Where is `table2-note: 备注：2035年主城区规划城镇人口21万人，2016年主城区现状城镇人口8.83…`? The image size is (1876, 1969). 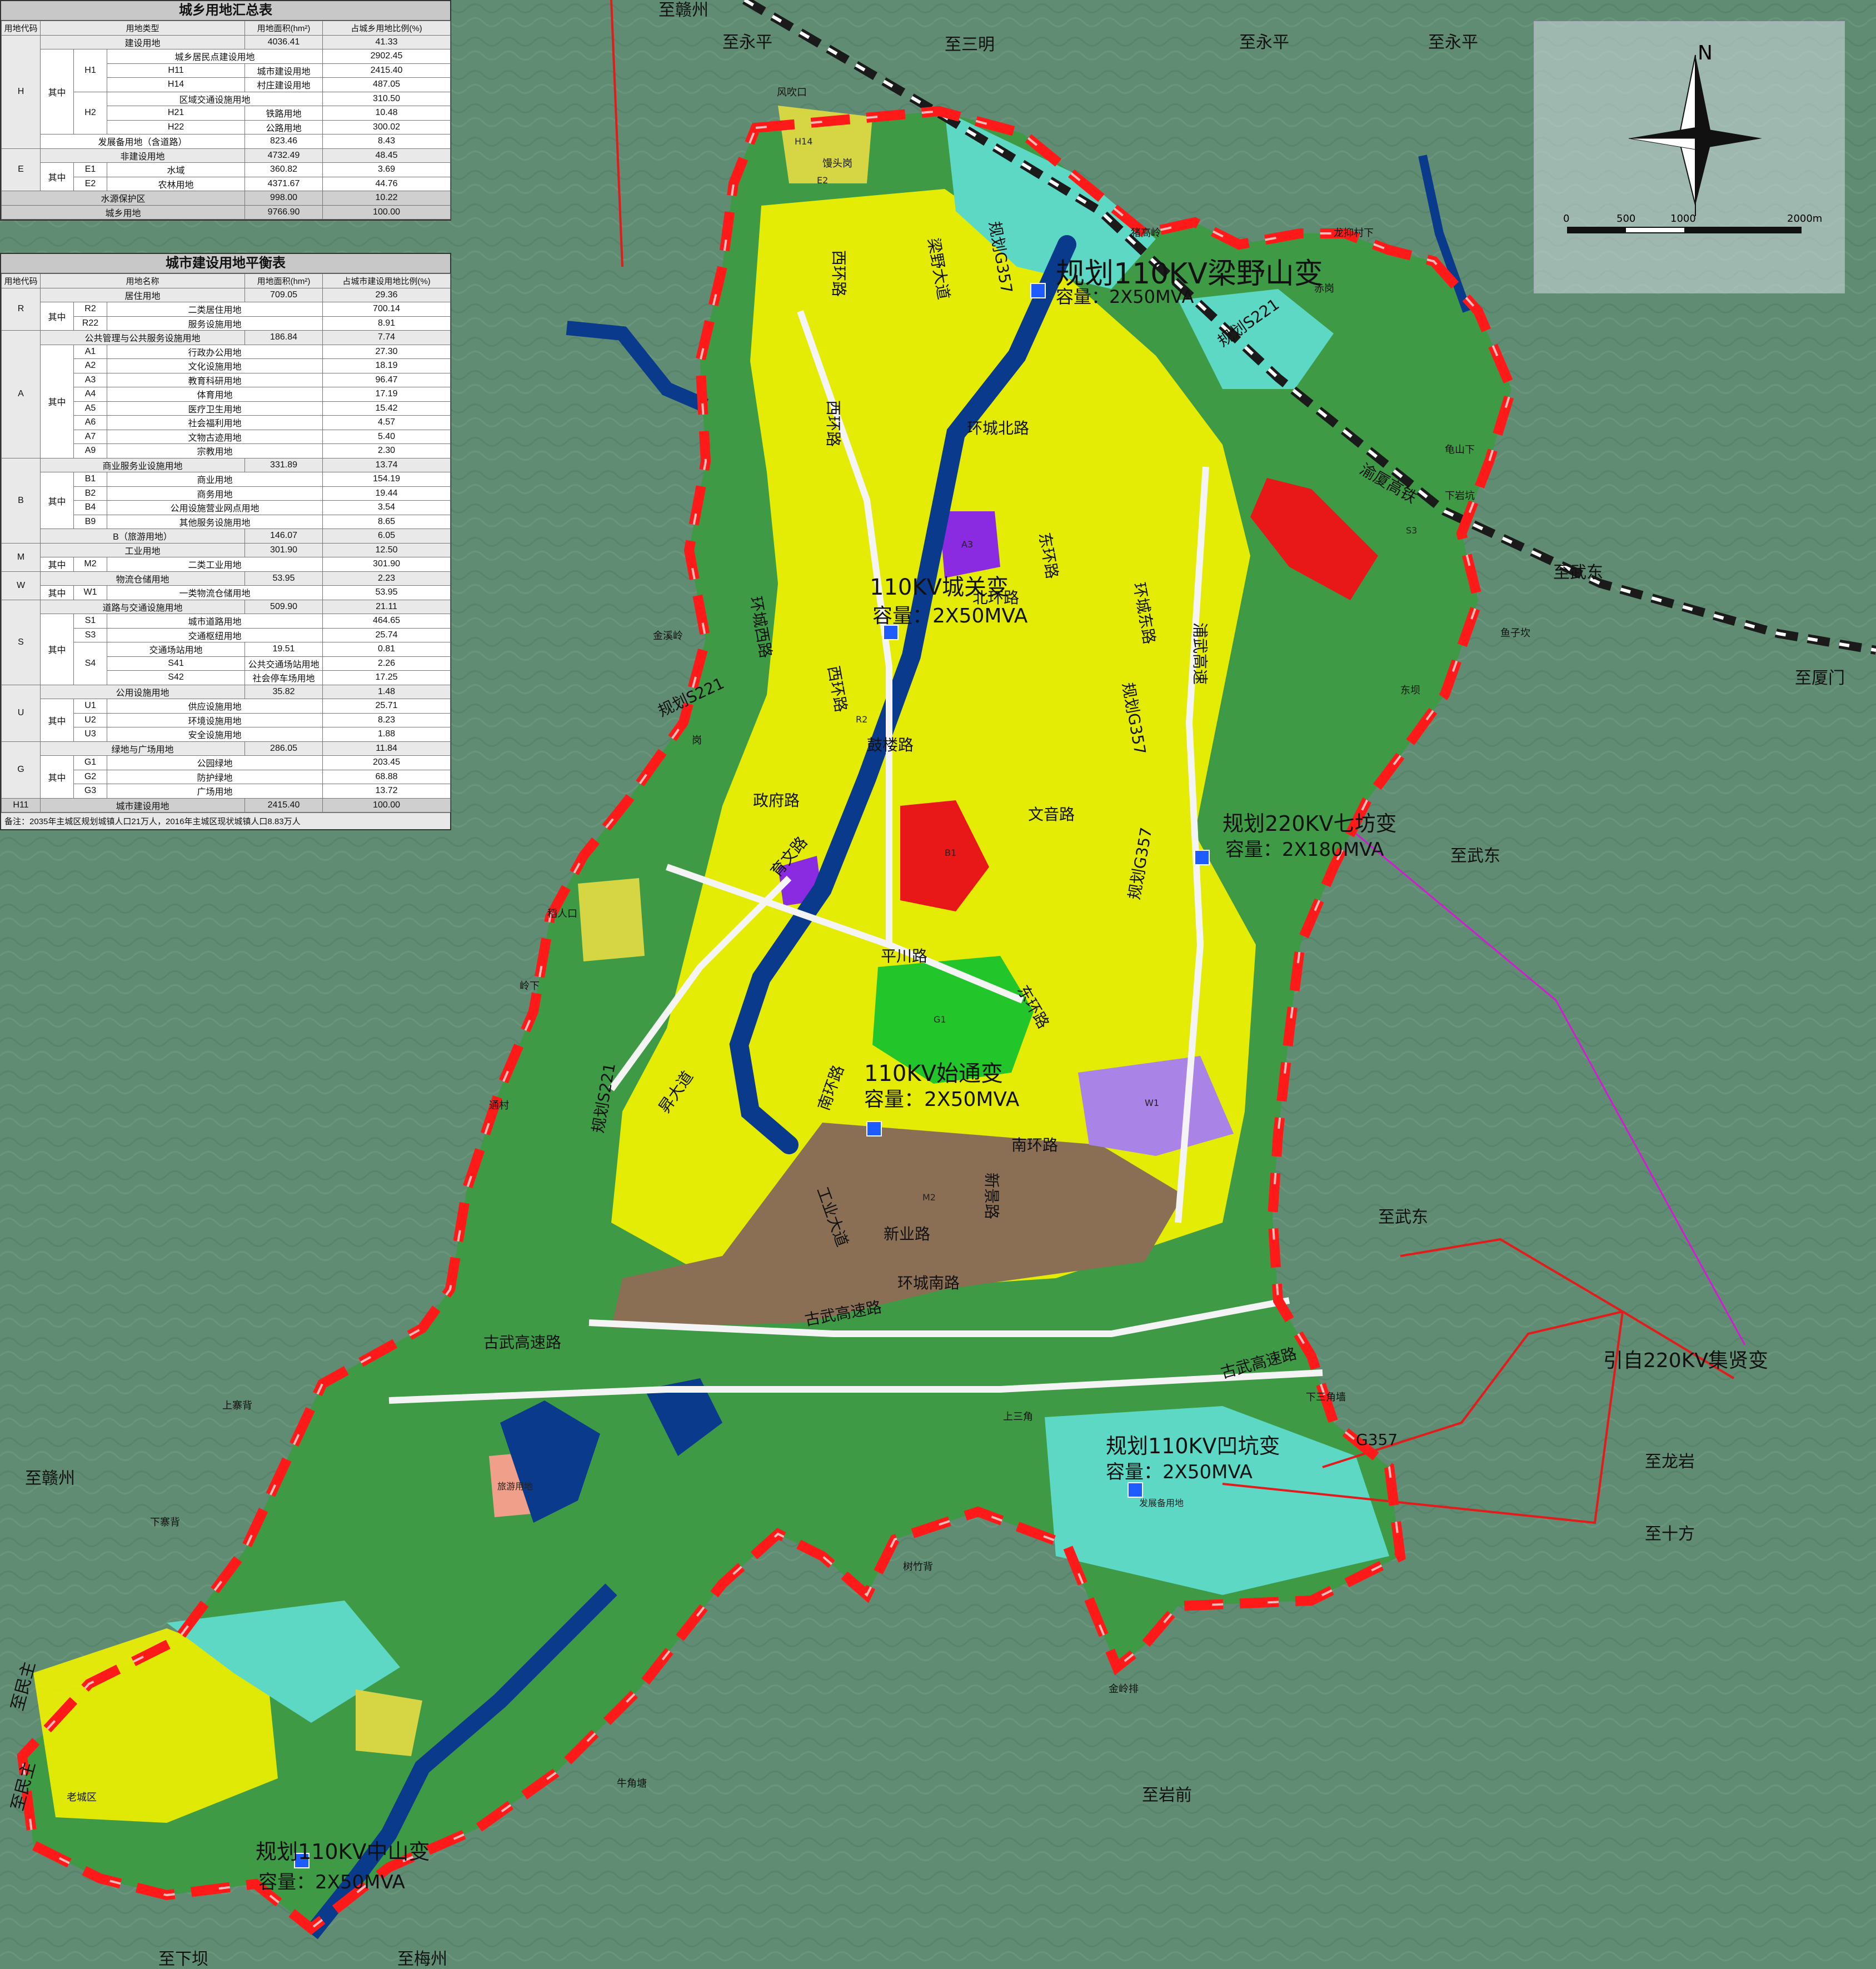 table2-note: 备注：2035年主城区规划城镇人口21万人，2016年主城区现状城镇人口8.83… is located at coordinates (225, 821).